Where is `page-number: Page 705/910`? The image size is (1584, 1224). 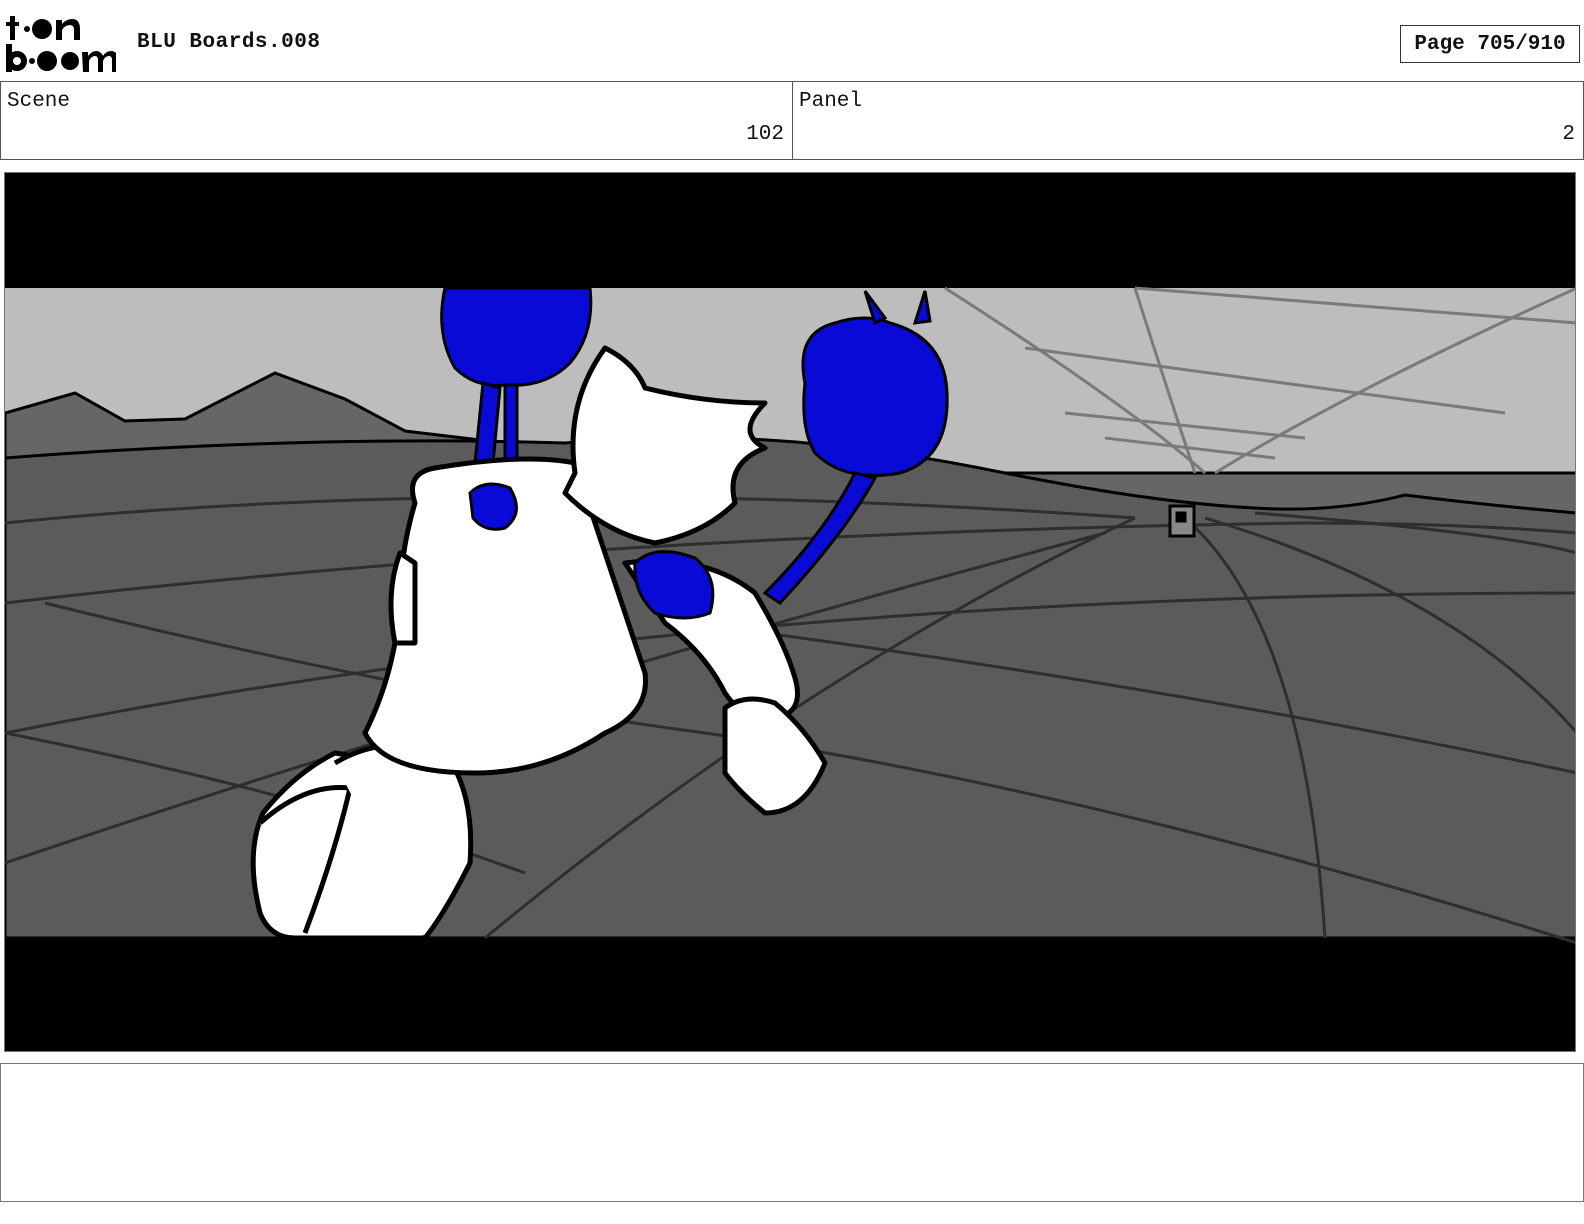
page-number: Page 705/910 is located at coordinates (1490, 44).